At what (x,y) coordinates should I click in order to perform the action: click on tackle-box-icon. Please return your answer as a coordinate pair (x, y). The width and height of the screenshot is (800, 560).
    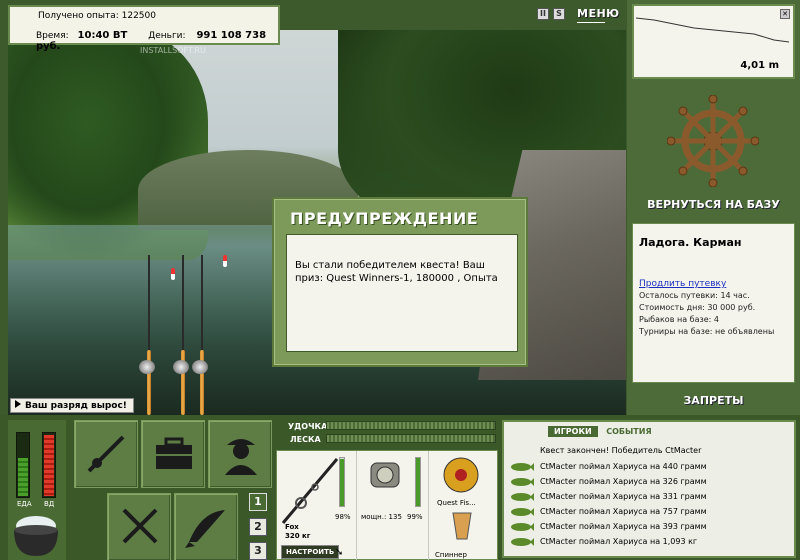
    Looking at the image, I should click on (174, 453).